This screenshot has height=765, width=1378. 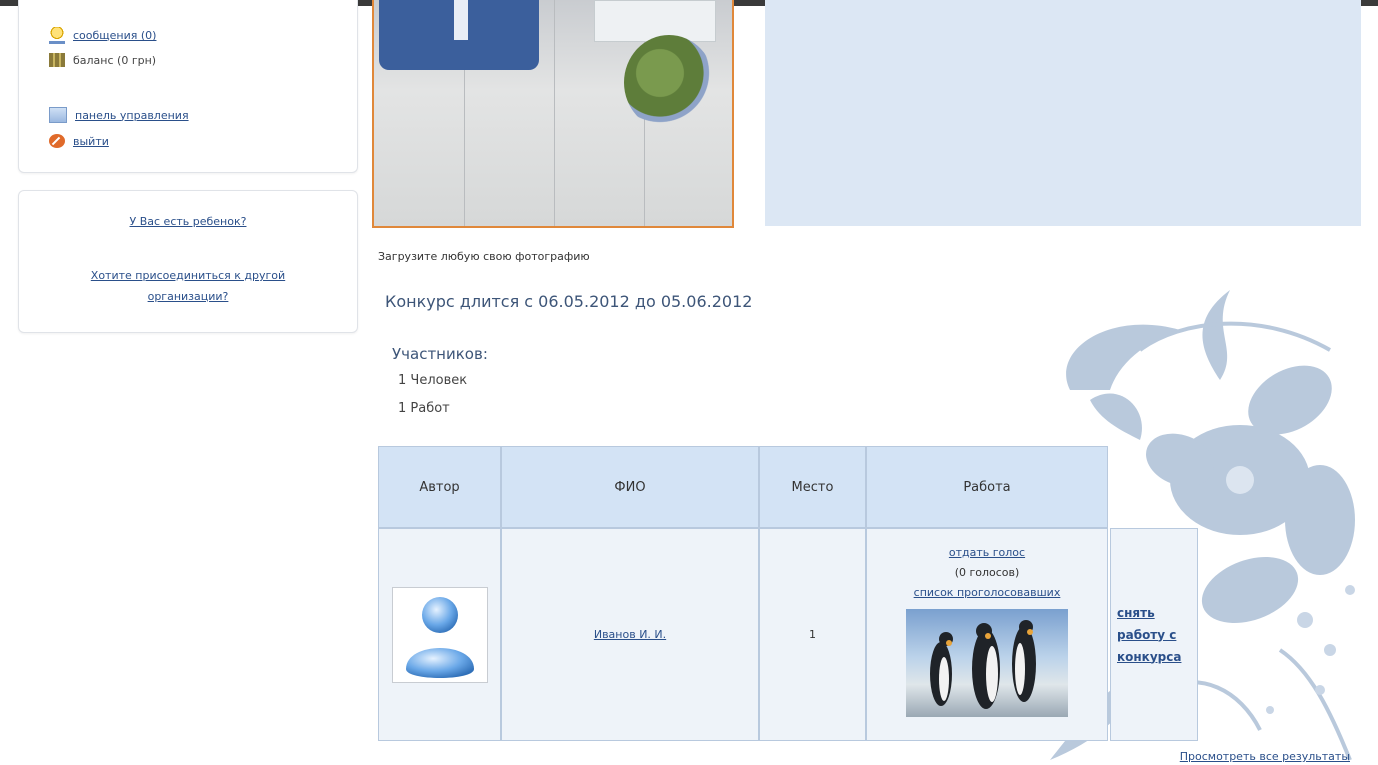 I want to click on votes-count: (0 голосов), so click(x=987, y=572).